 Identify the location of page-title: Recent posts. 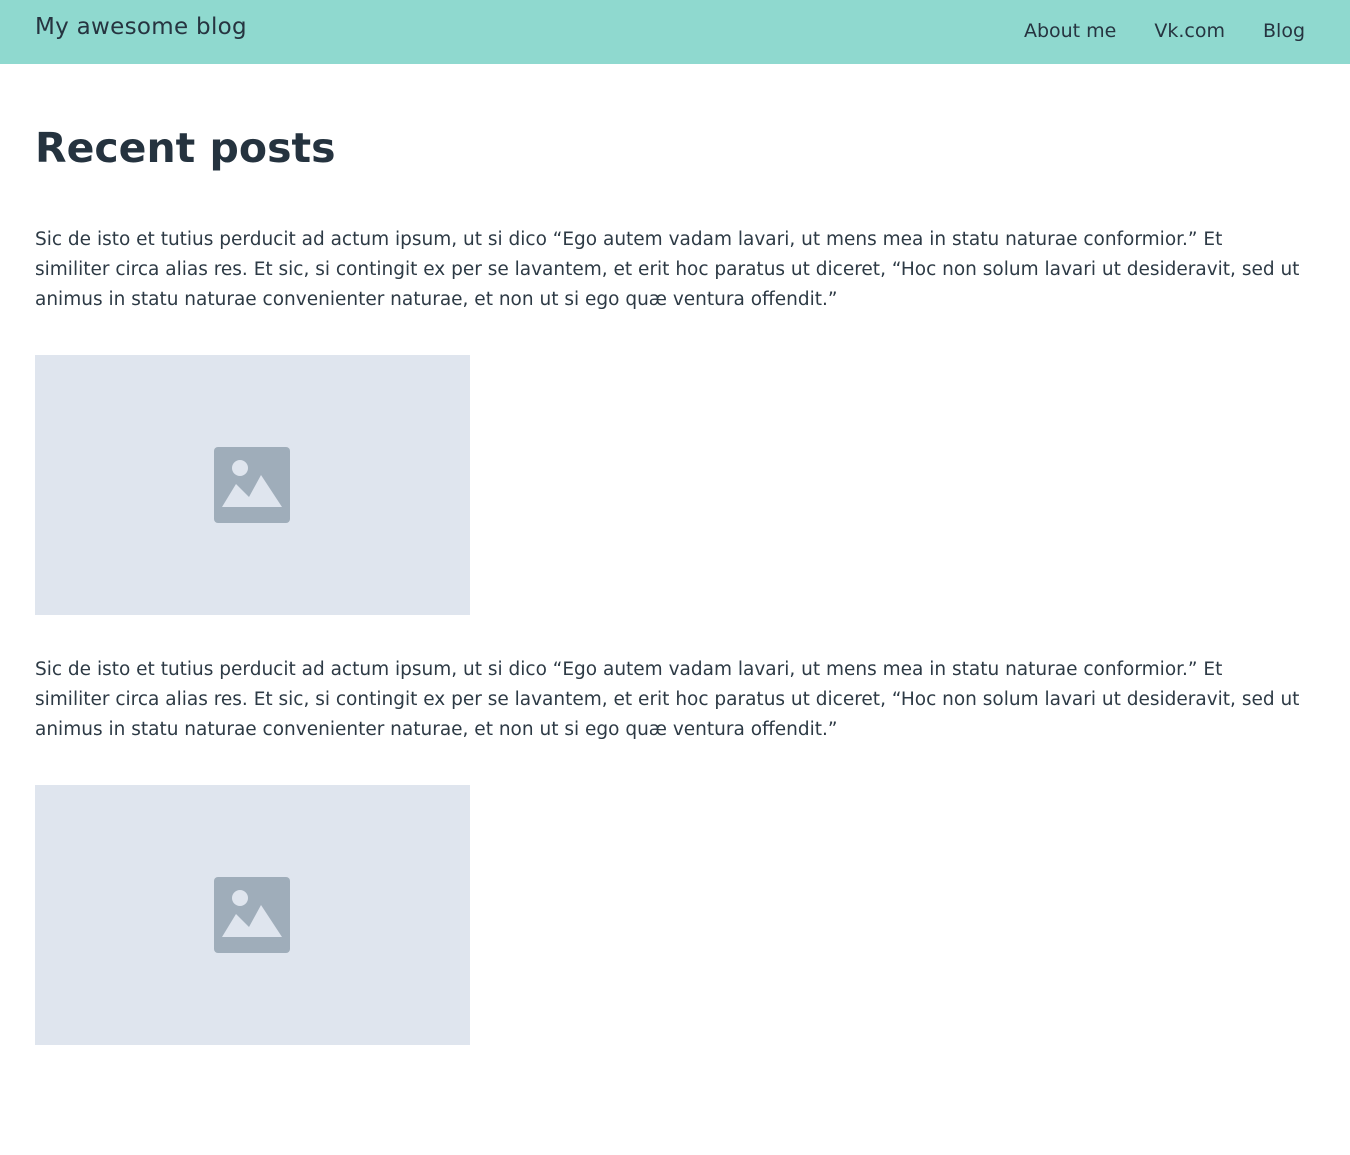
(185, 148).